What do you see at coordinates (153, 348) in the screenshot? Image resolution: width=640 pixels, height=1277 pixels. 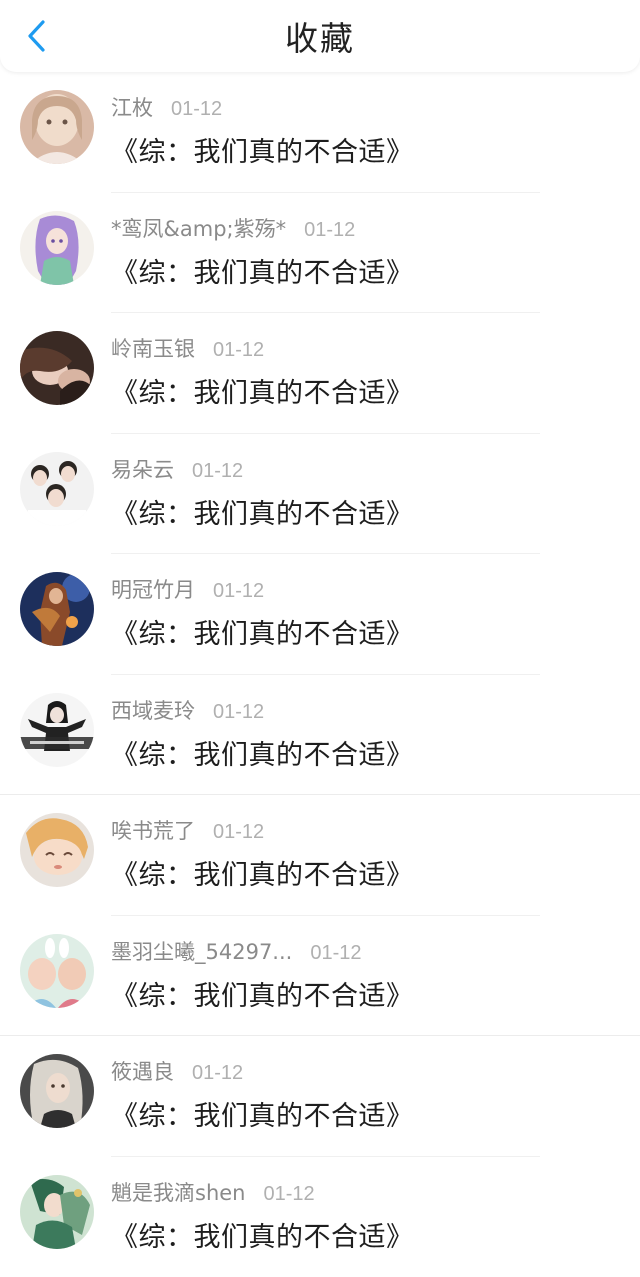 I see `username: 岭南玉银` at bounding box center [153, 348].